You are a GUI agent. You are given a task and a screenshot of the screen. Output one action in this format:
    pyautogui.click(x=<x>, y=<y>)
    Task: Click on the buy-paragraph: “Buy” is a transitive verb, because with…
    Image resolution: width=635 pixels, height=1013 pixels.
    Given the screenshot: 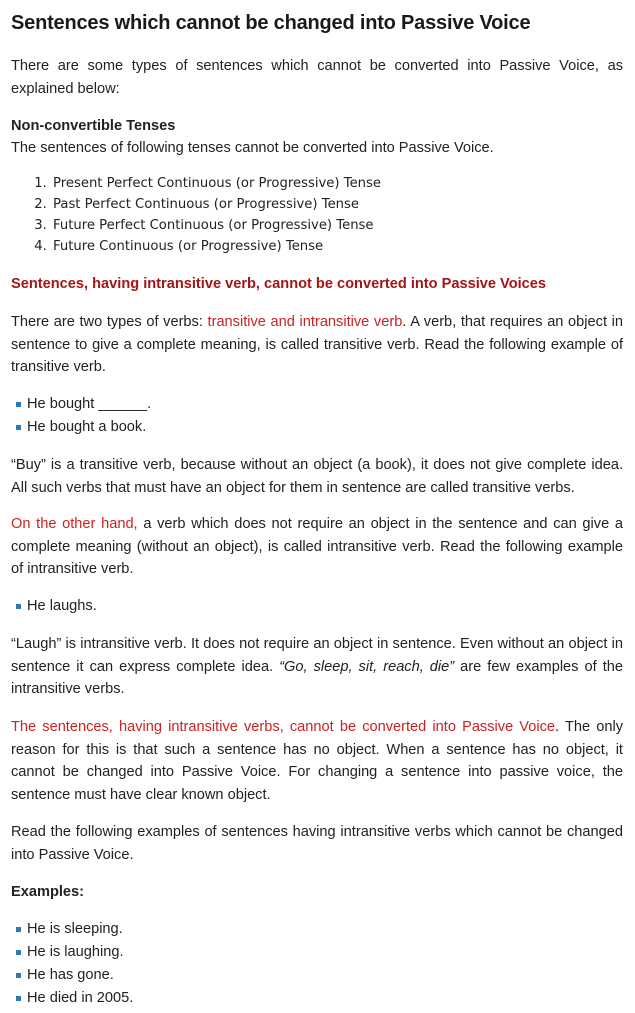 What is the action you would take?
    pyautogui.click(x=317, y=476)
    